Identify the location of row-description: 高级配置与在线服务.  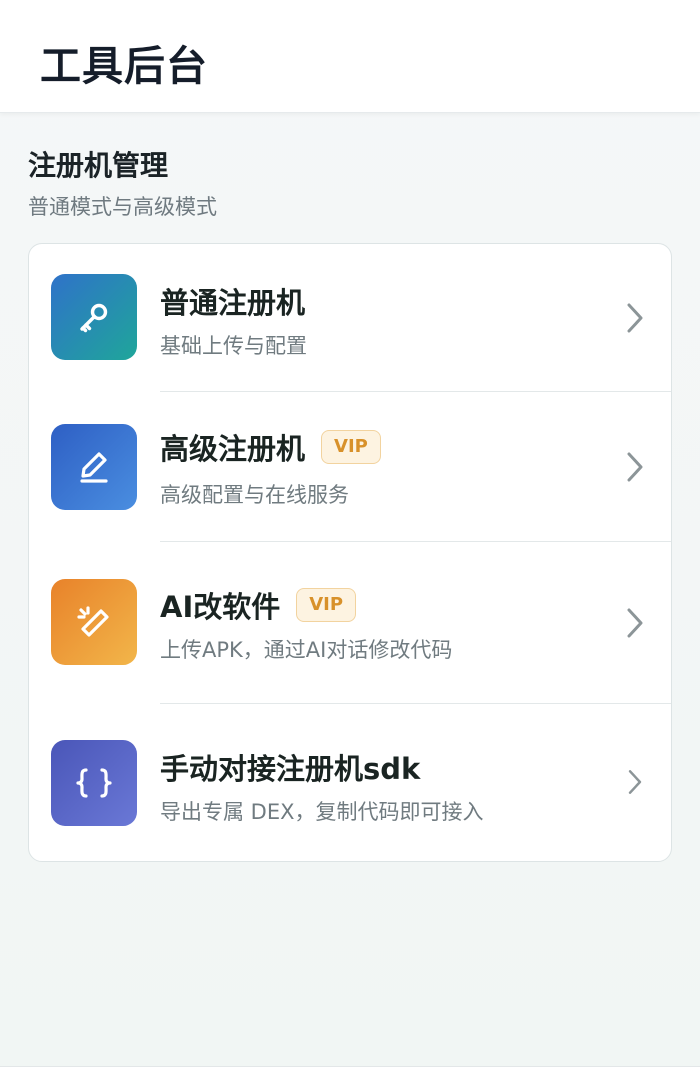
(254, 495).